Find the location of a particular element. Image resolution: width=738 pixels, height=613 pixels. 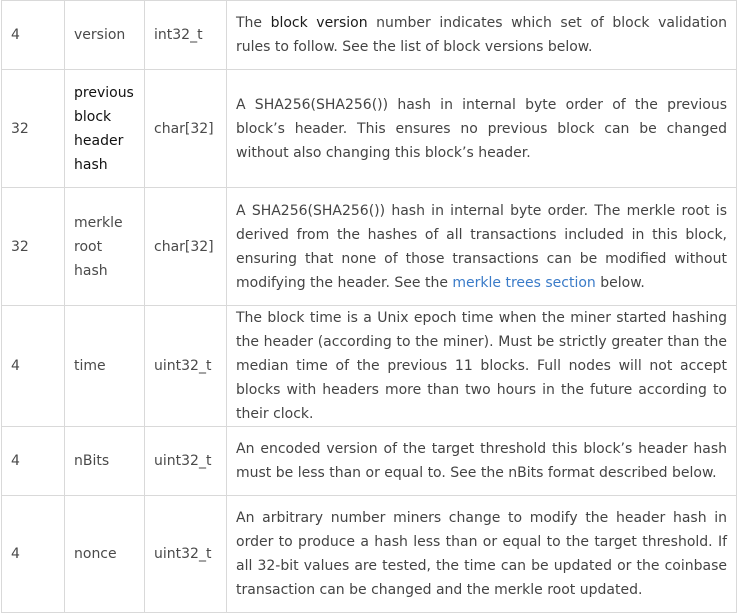

field-name: version is located at coordinates (100, 35).